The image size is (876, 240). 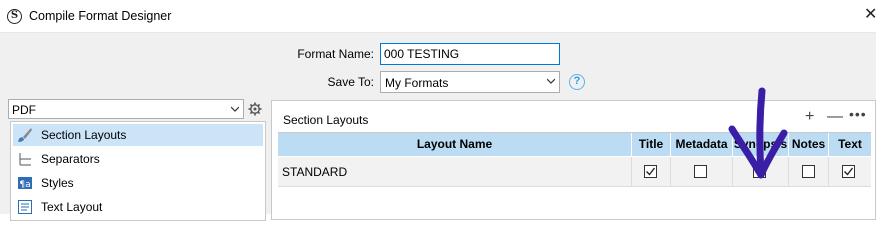 What do you see at coordinates (808, 144) in the screenshot?
I see `column-header-notes: Notes` at bounding box center [808, 144].